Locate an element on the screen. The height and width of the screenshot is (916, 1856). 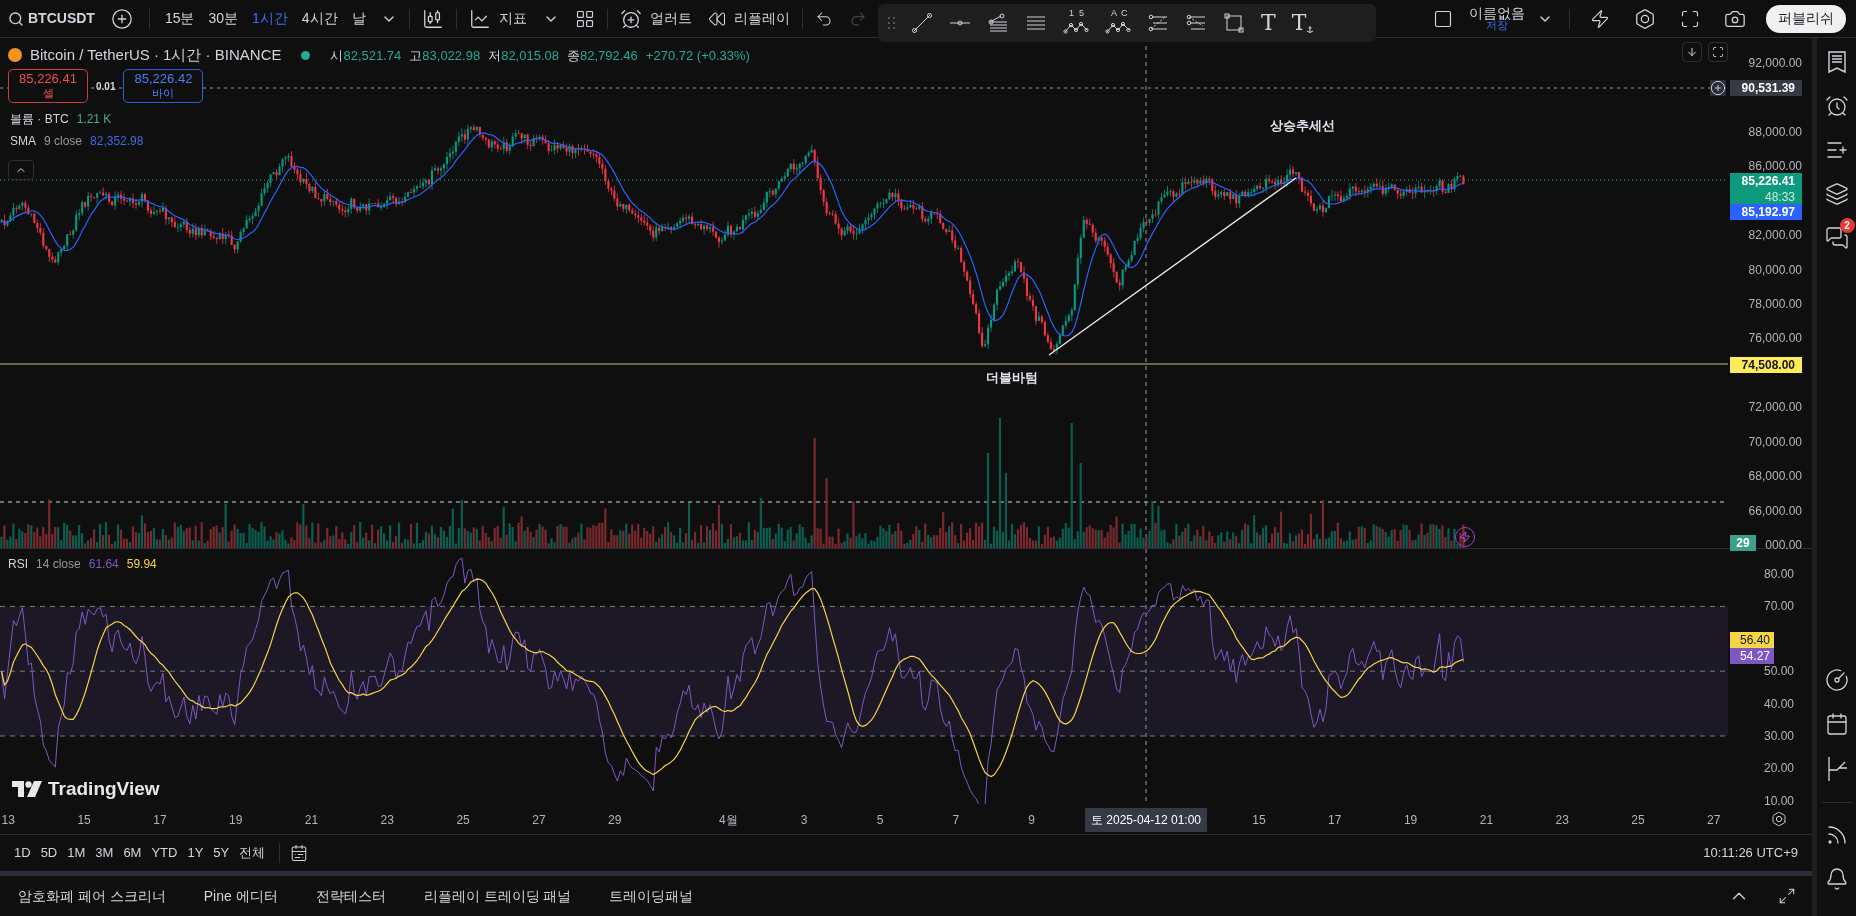
fib-levels-icon is located at coordinates (1158, 23).